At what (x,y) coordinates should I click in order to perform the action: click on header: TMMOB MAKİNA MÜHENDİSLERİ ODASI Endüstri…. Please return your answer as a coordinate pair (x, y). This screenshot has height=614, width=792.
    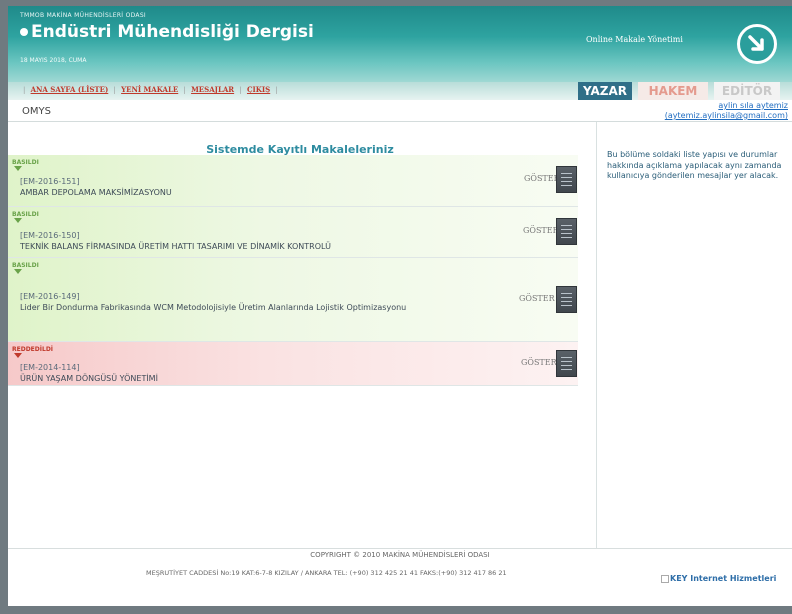
    Looking at the image, I should click on (400, 44).